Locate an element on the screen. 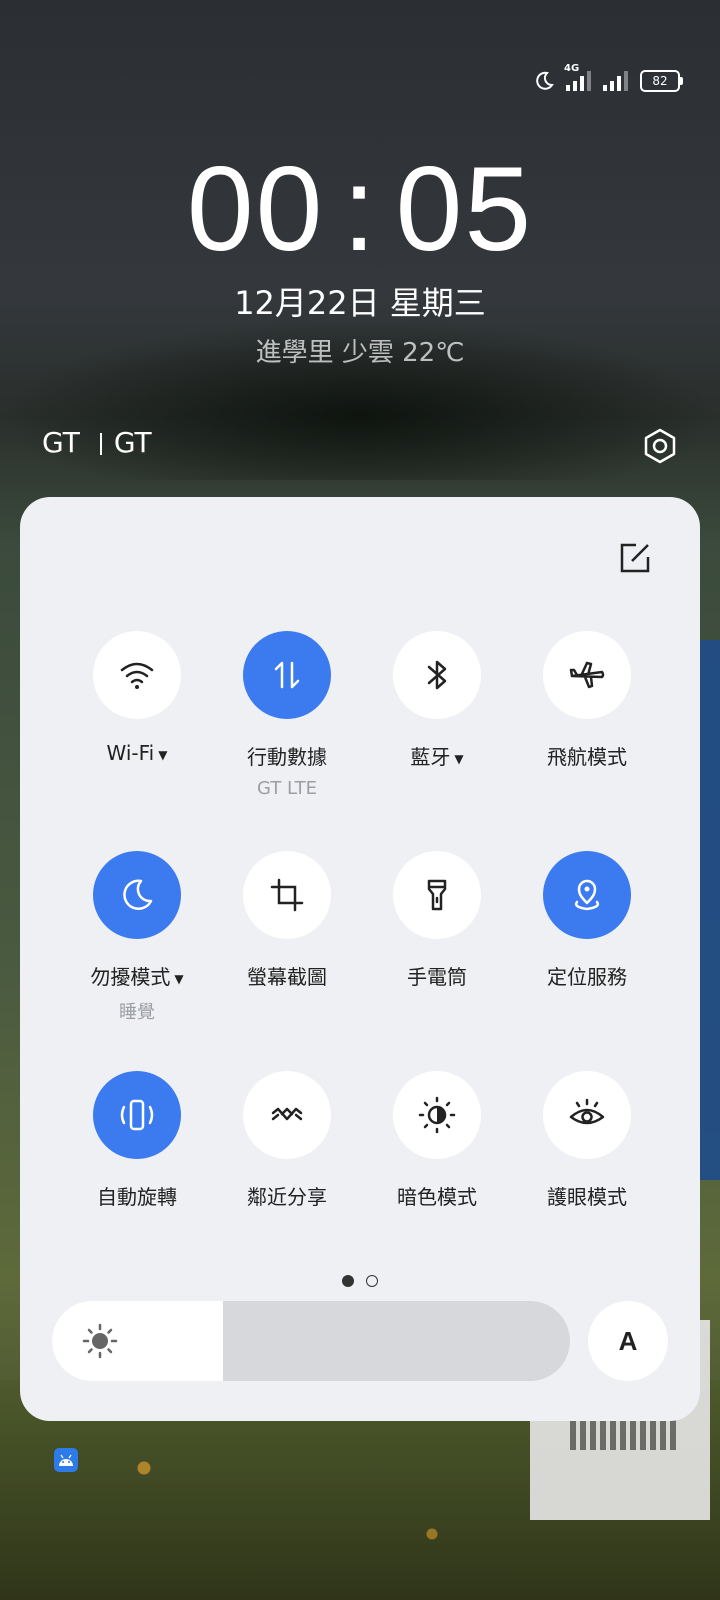  tile-airplane-button is located at coordinates (587, 675).